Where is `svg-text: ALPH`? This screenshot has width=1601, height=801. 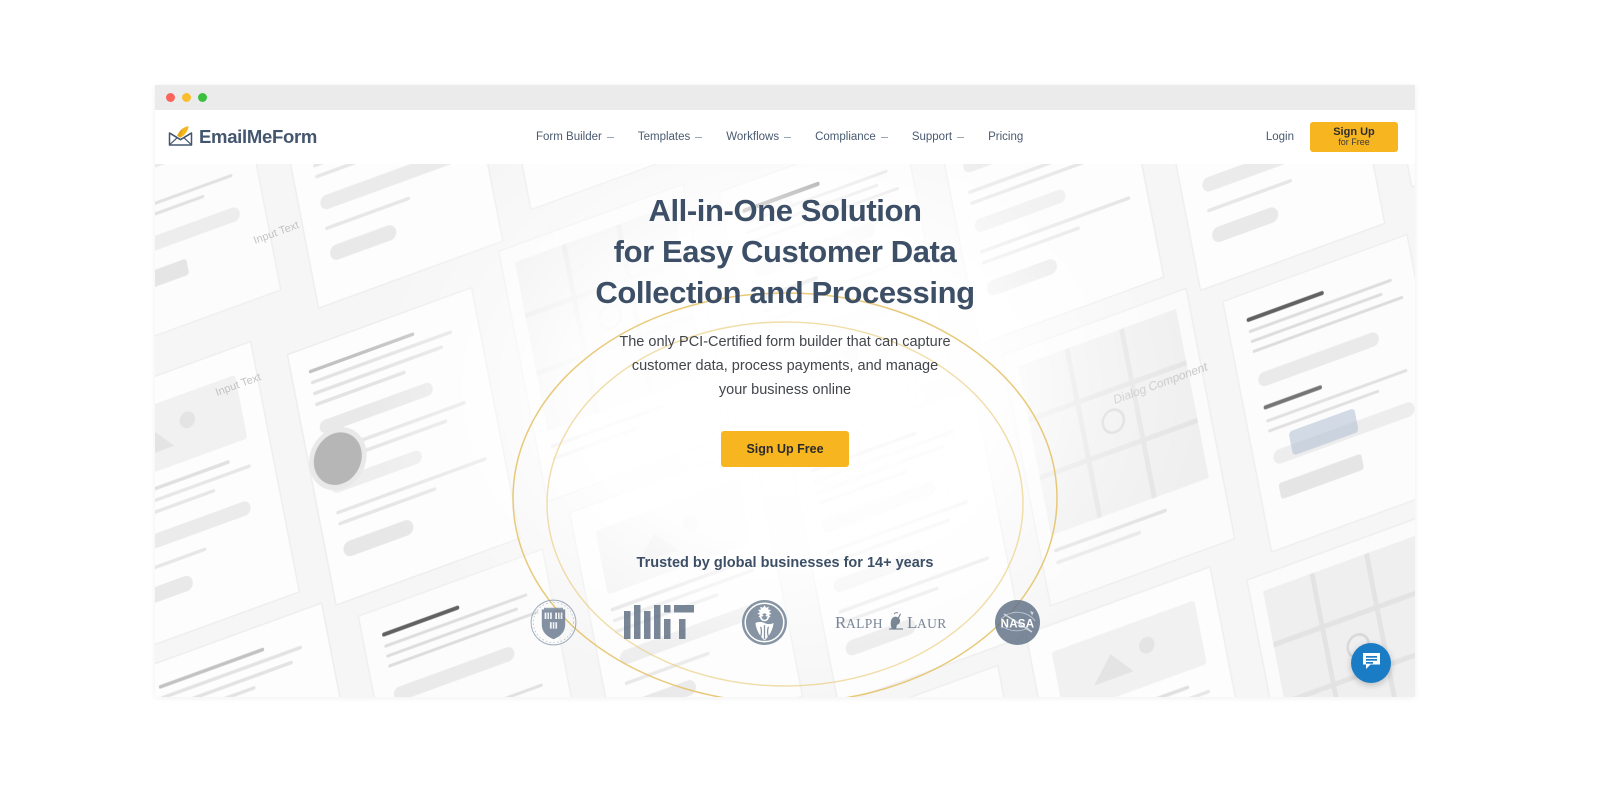
svg-text: ALPH is located at coordinates (864, 623).